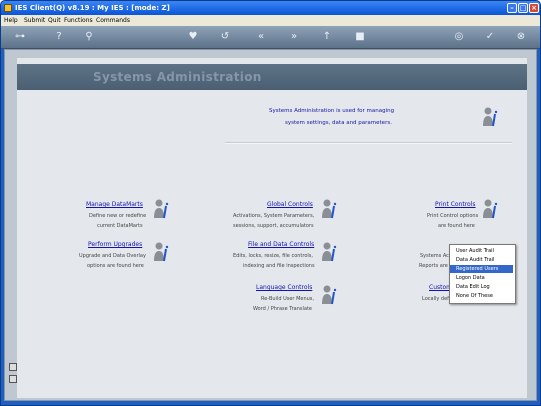  I want to click on manage-datamarts-desc-2: current DataMarts, so click(120, 226).